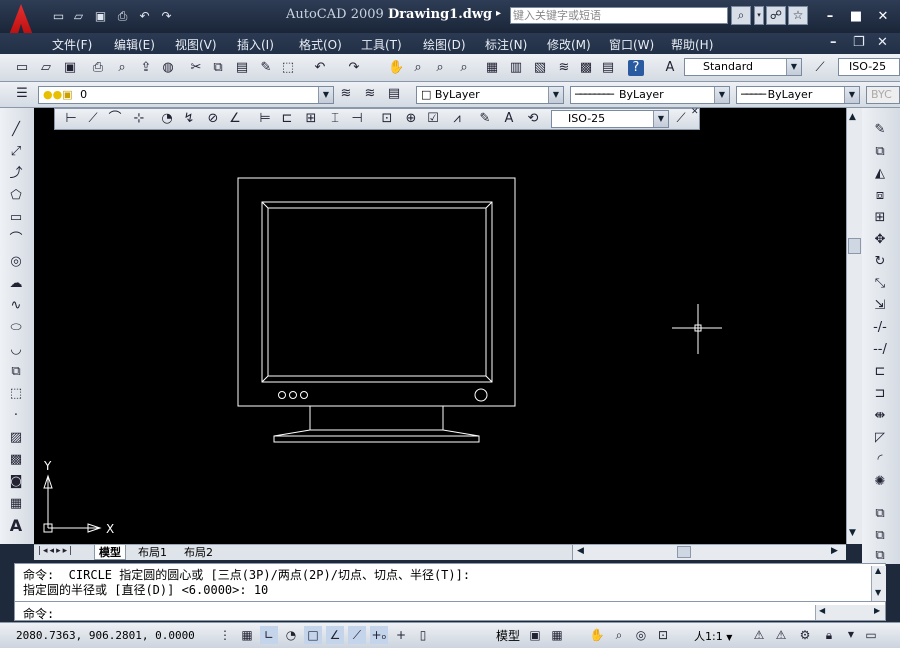 Image resolution: width=900 pixels, height=648 pixels. What do you see at coordinates (854, 326) in the screenshot?
I see `vertical-scrollbar: ▲ ▼` at bounding box center [854, 326].